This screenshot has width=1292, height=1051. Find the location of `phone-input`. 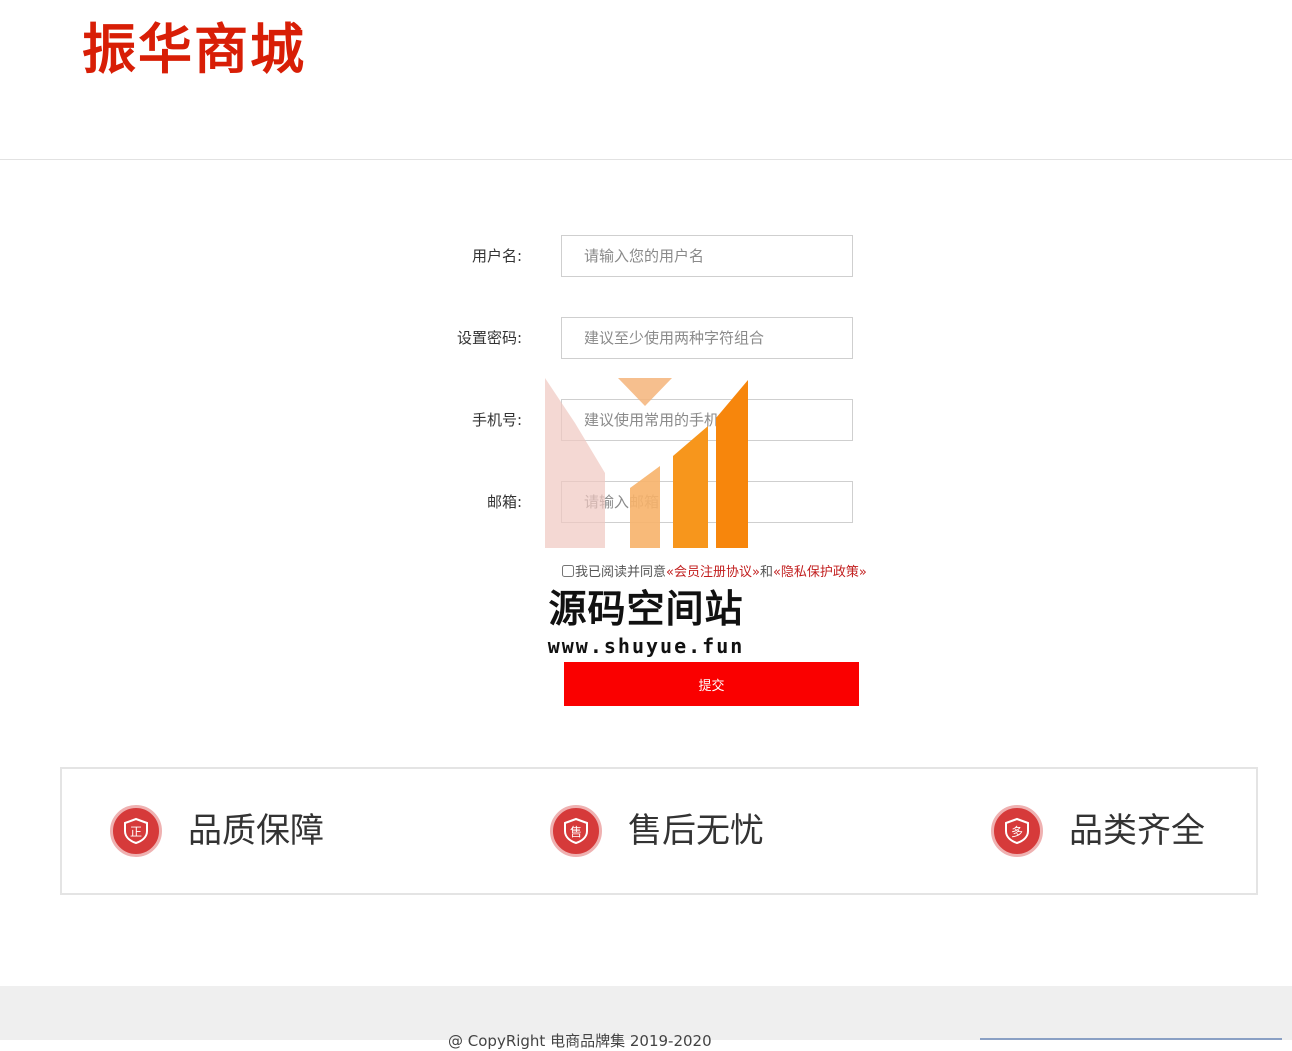

phone-input is located at coordinates (707, 420).